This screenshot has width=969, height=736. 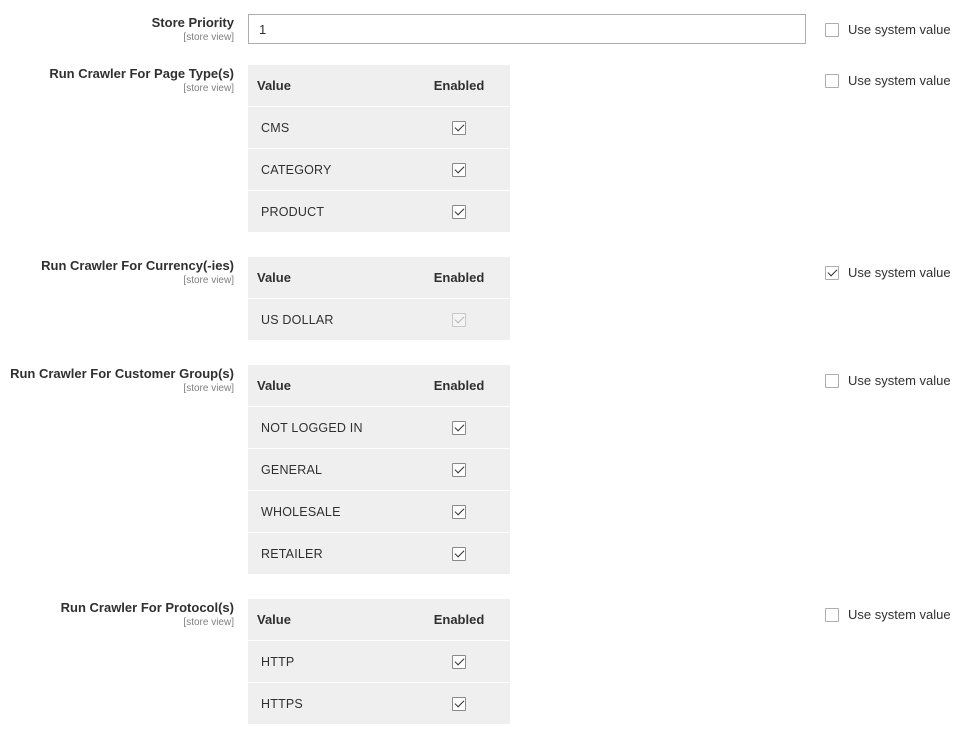 What do you see at coordinates (293, 211) in the screenshot?
I see `row-value-label: PRODUCT` at bounding box center [293, 211].